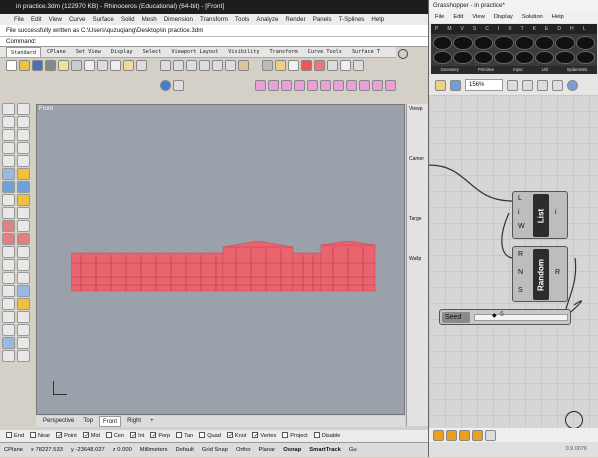  What do you see at coordinates (55, 19) in the screenshot?
I see `menu-view: View` at bounding box center [55, 19].